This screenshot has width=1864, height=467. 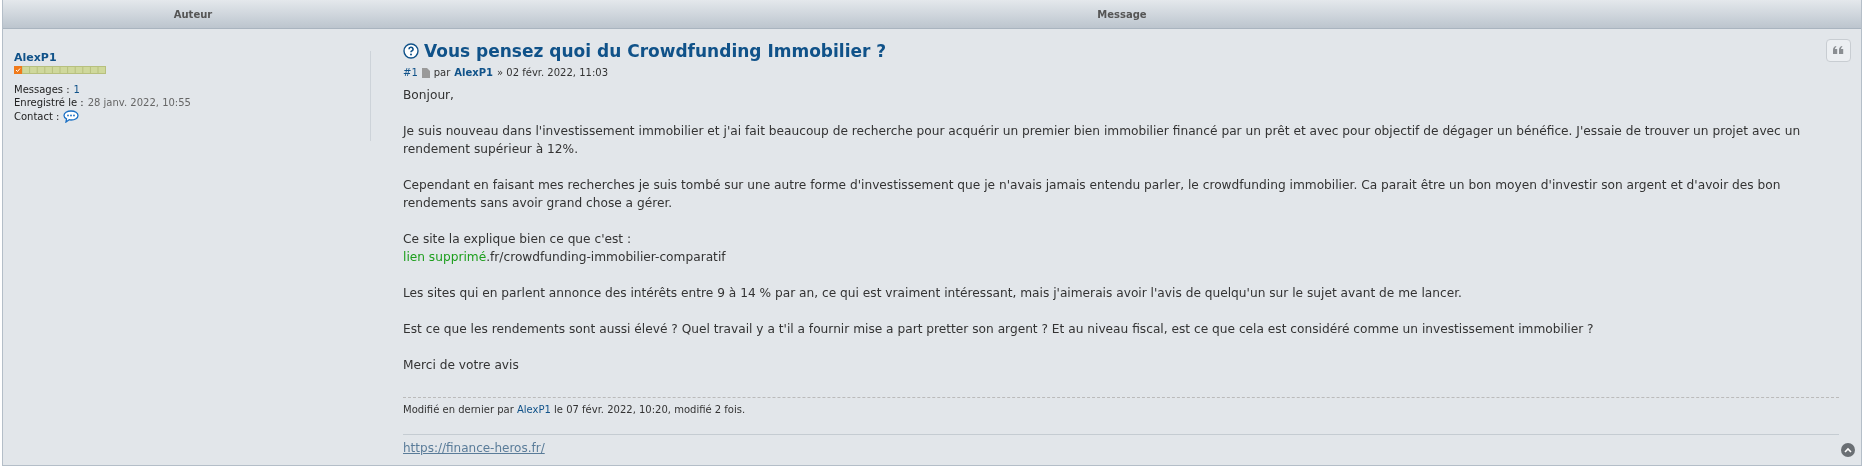 What do you see at coordinates (517, 239) in the screenshot?
I see `post-text: Ce site la explique bien ce que c'est :` at bounding box center [517, 239].